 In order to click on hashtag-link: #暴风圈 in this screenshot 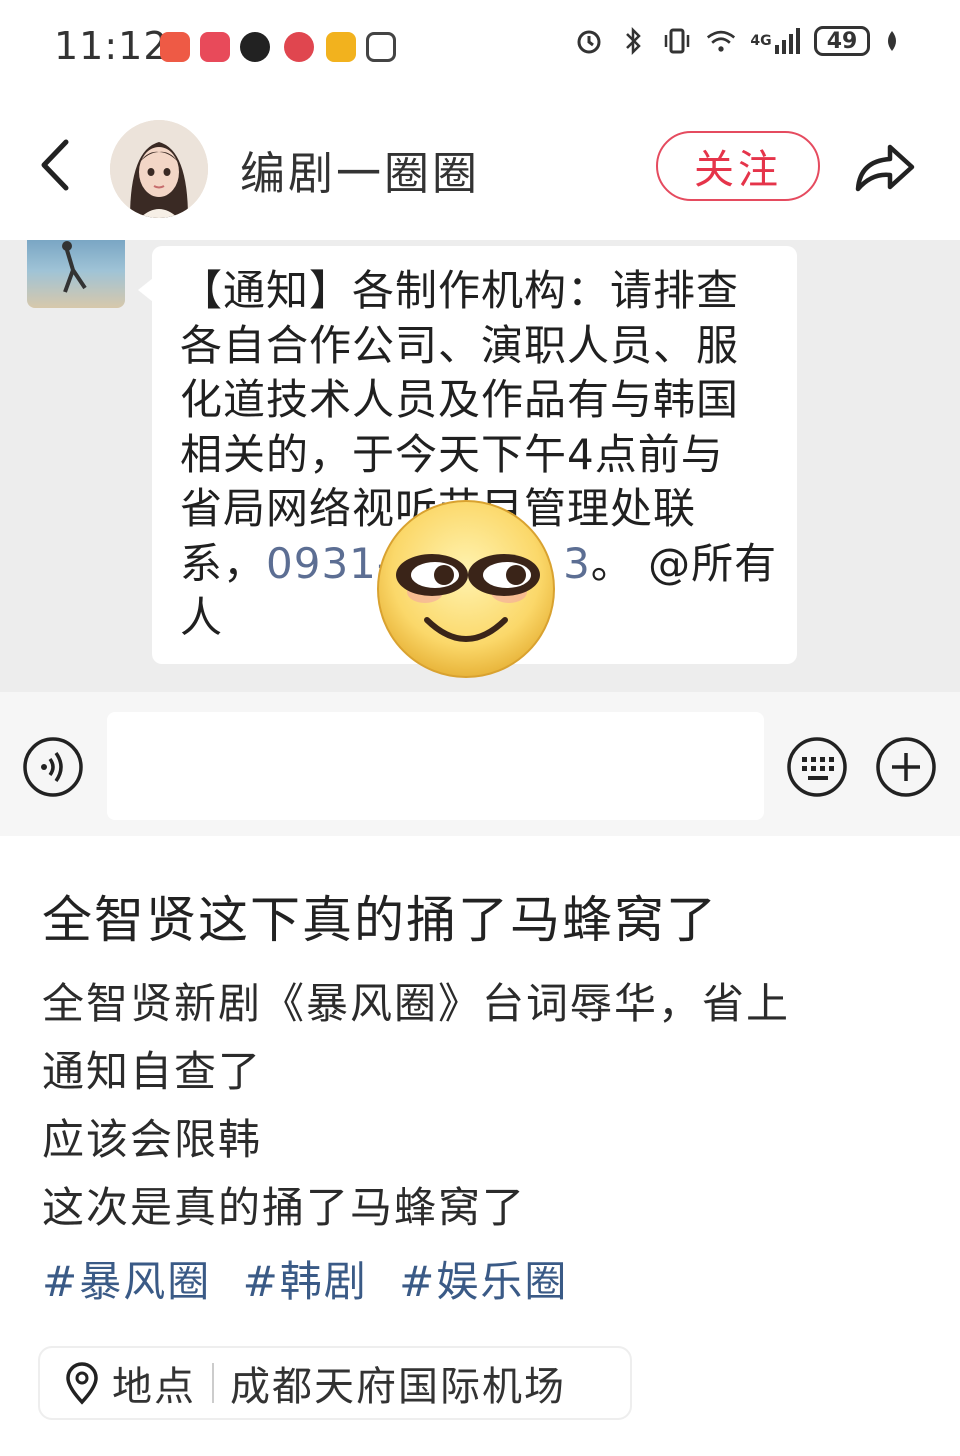, I will do `click(126, 1281)`.